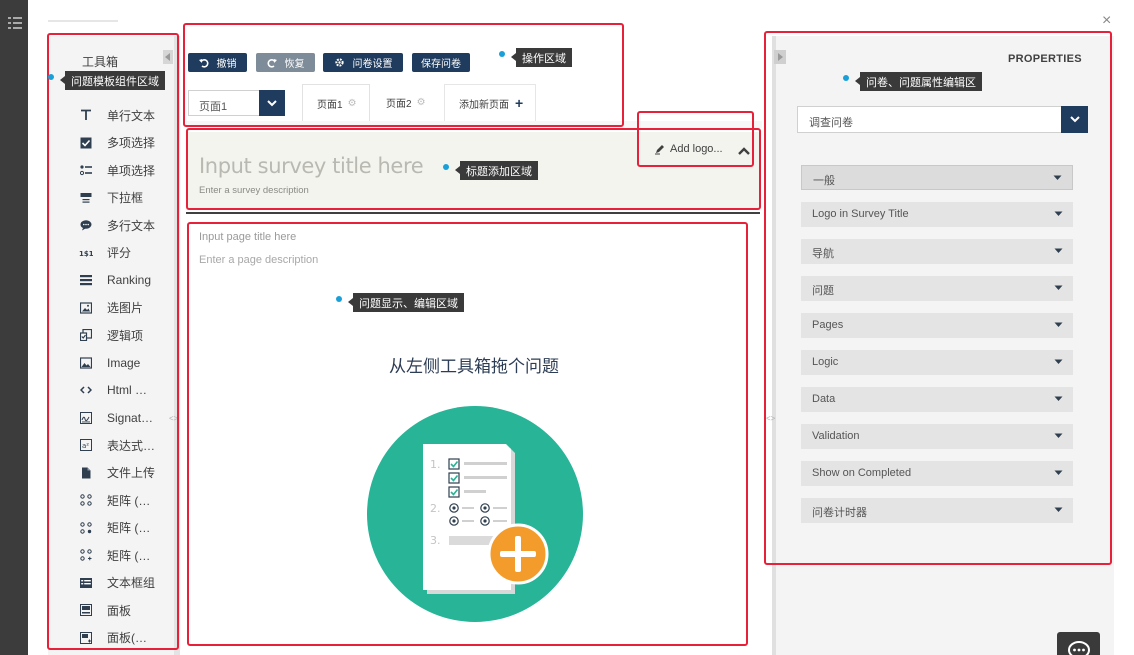  What do you see at coordinates (86, 418) in the screenshot?
I see `signature-icon` at bounding box center [86, 418].